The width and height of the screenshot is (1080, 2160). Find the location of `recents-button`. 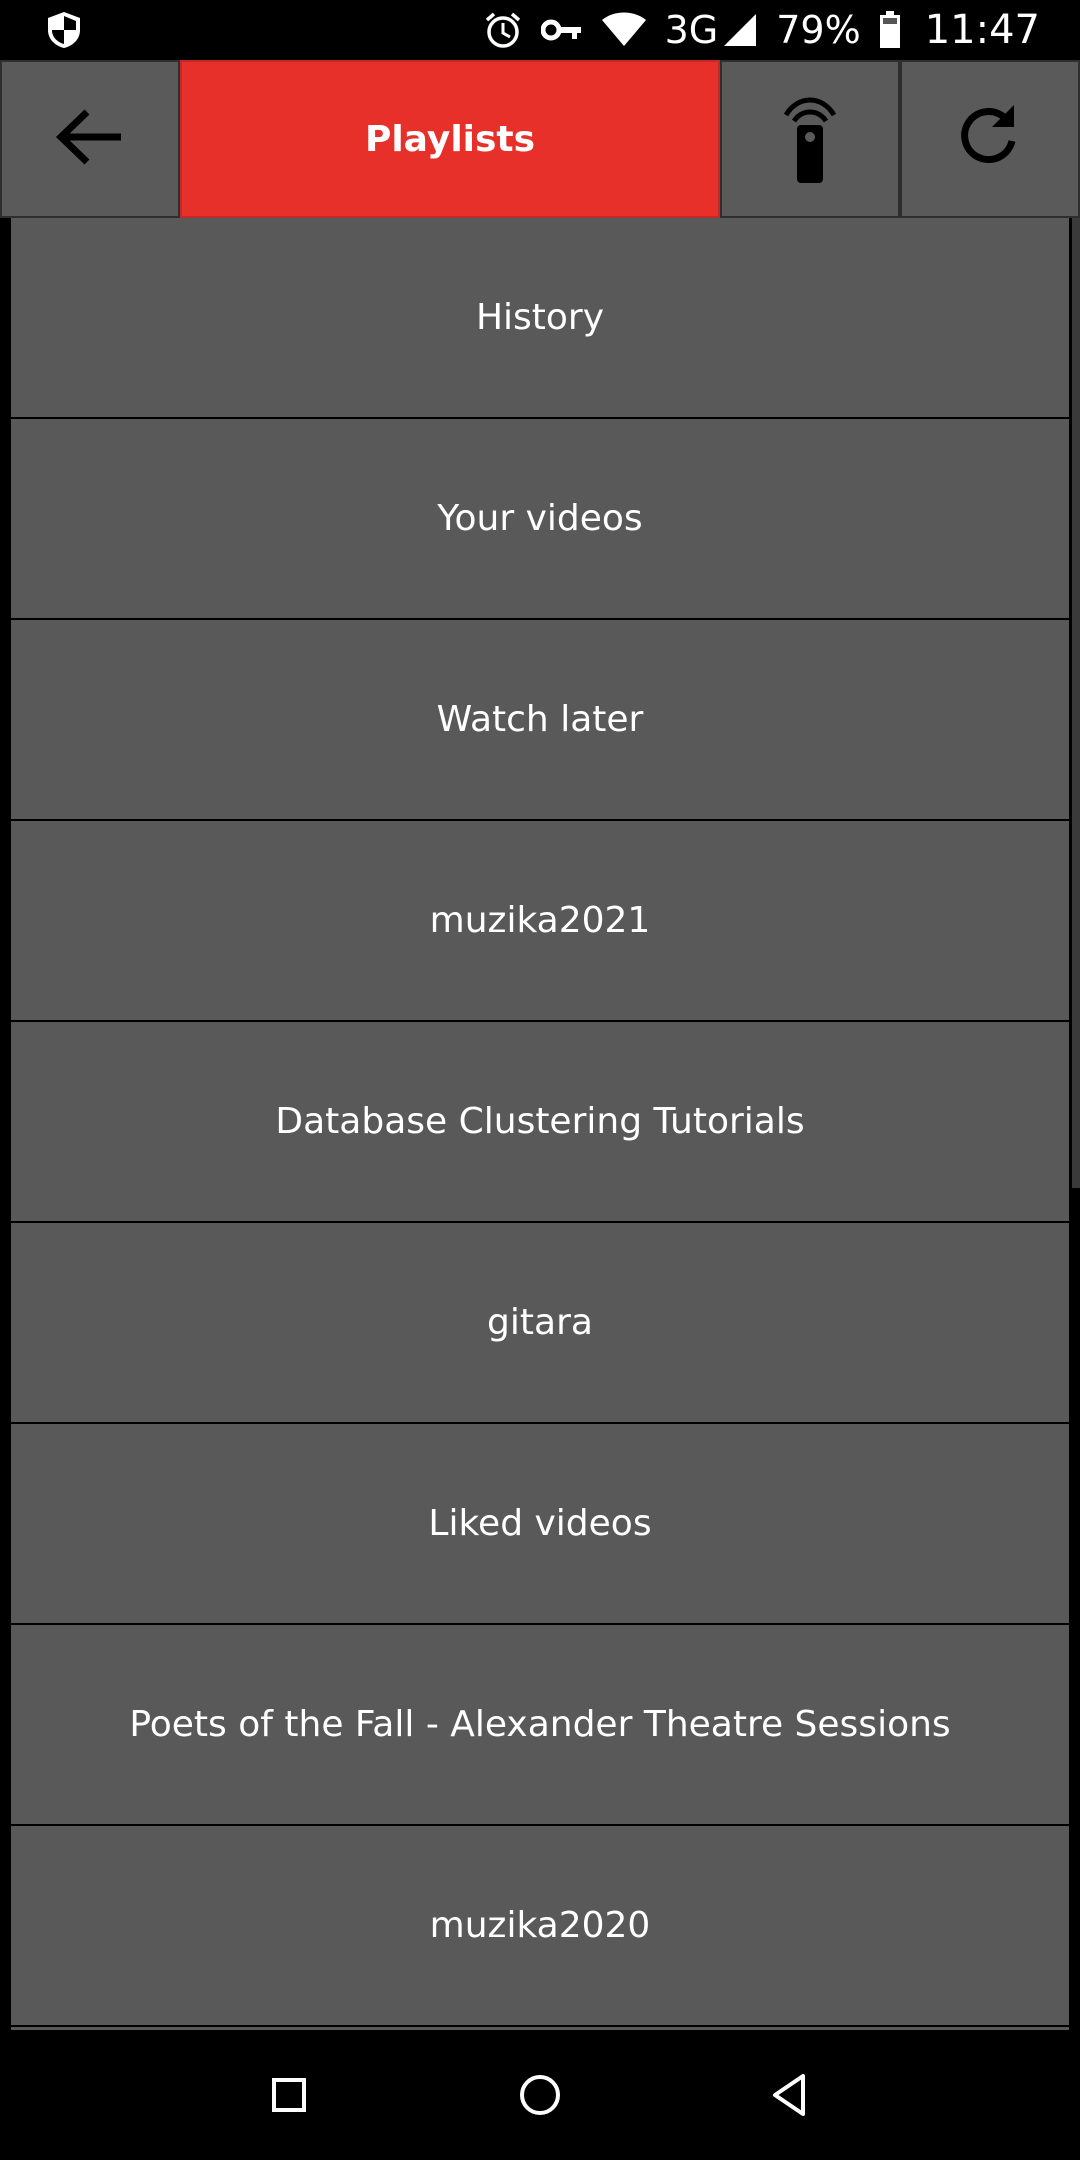

recents-button is located at coordinates (289, 2095).